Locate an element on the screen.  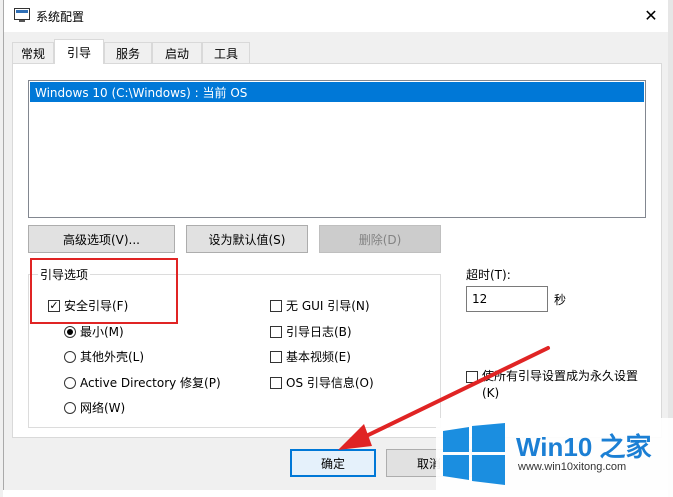
watermark-brand: Win10 之家 is located at coordinates (584, 447).